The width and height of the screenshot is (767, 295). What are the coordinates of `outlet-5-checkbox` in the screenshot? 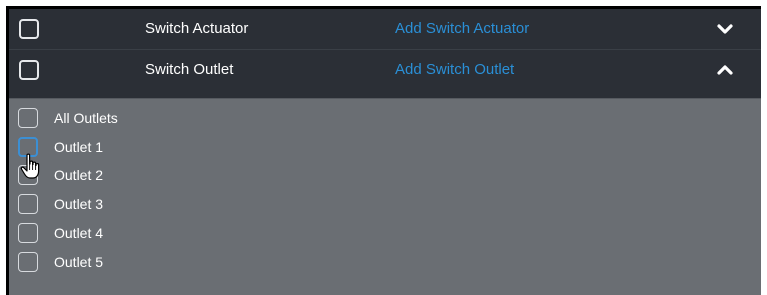 It's located at (28, 262).